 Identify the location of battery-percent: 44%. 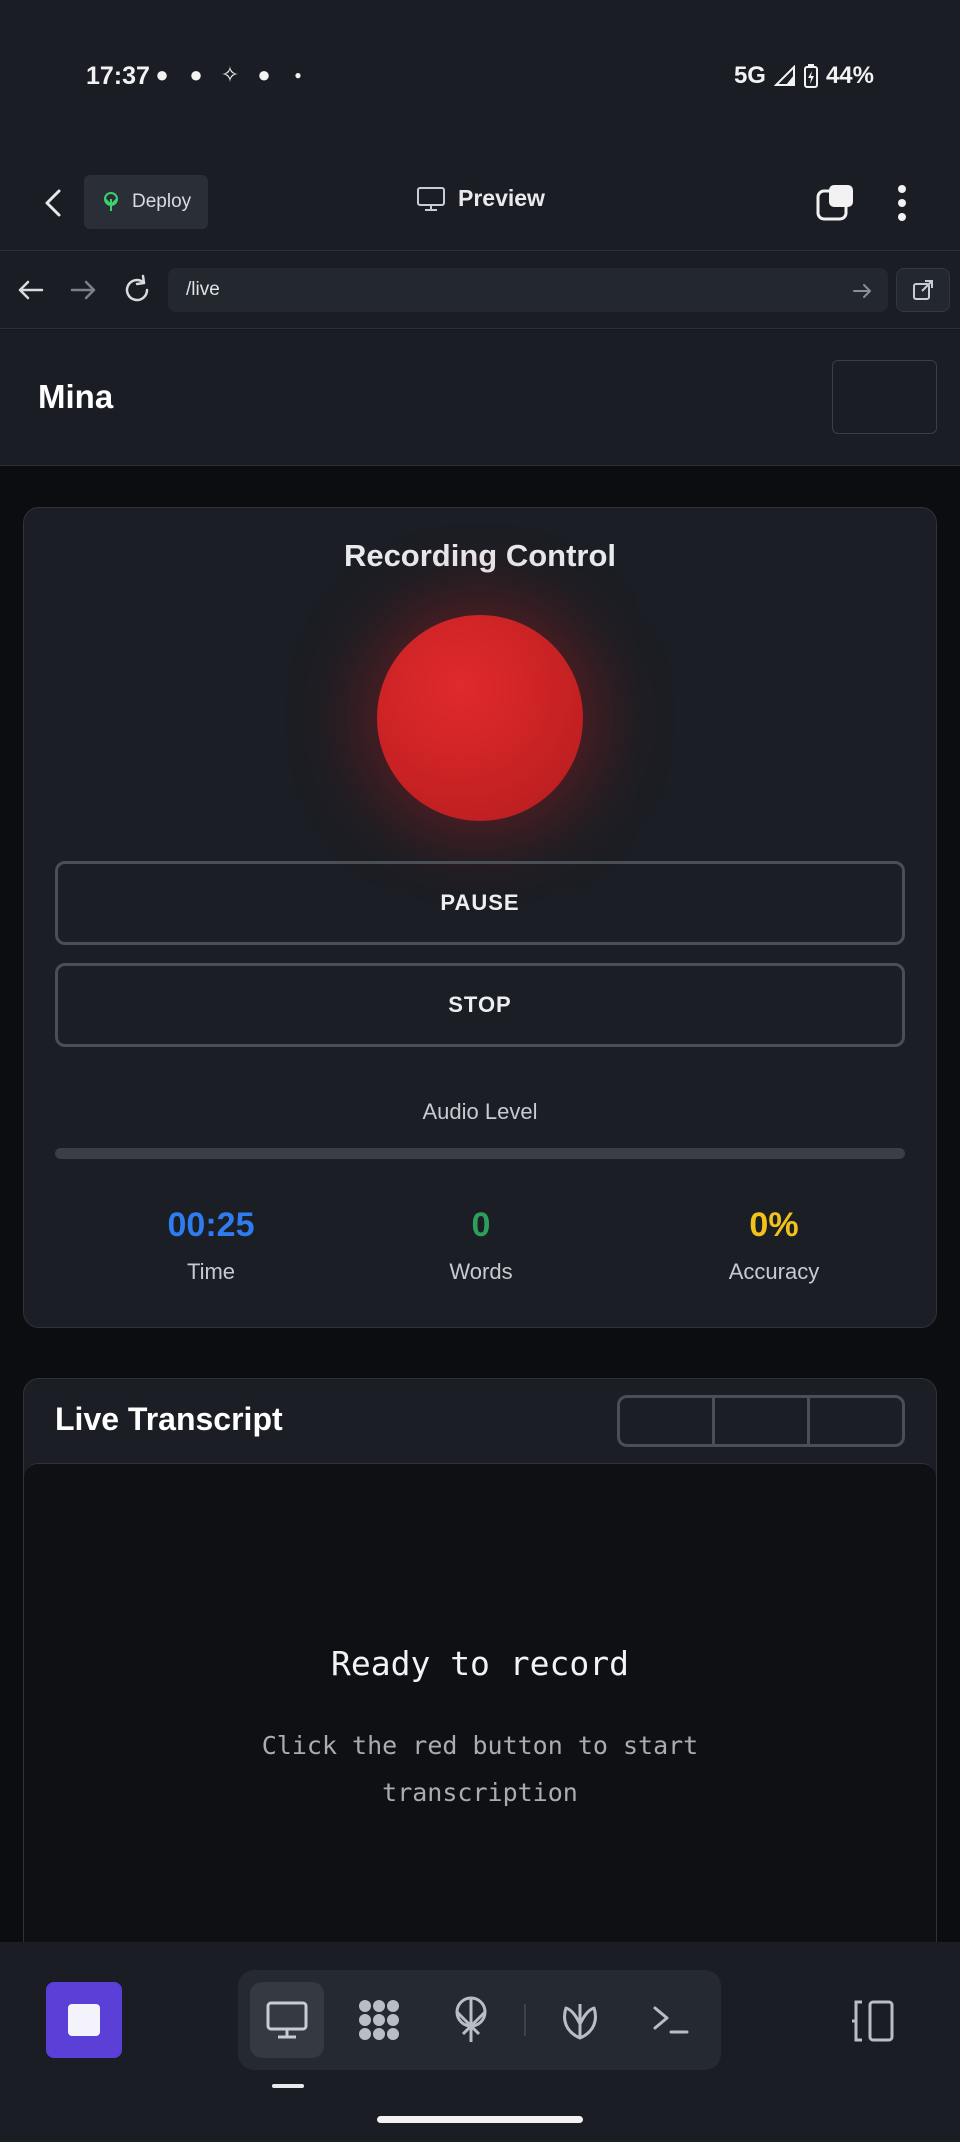
(849, 75).